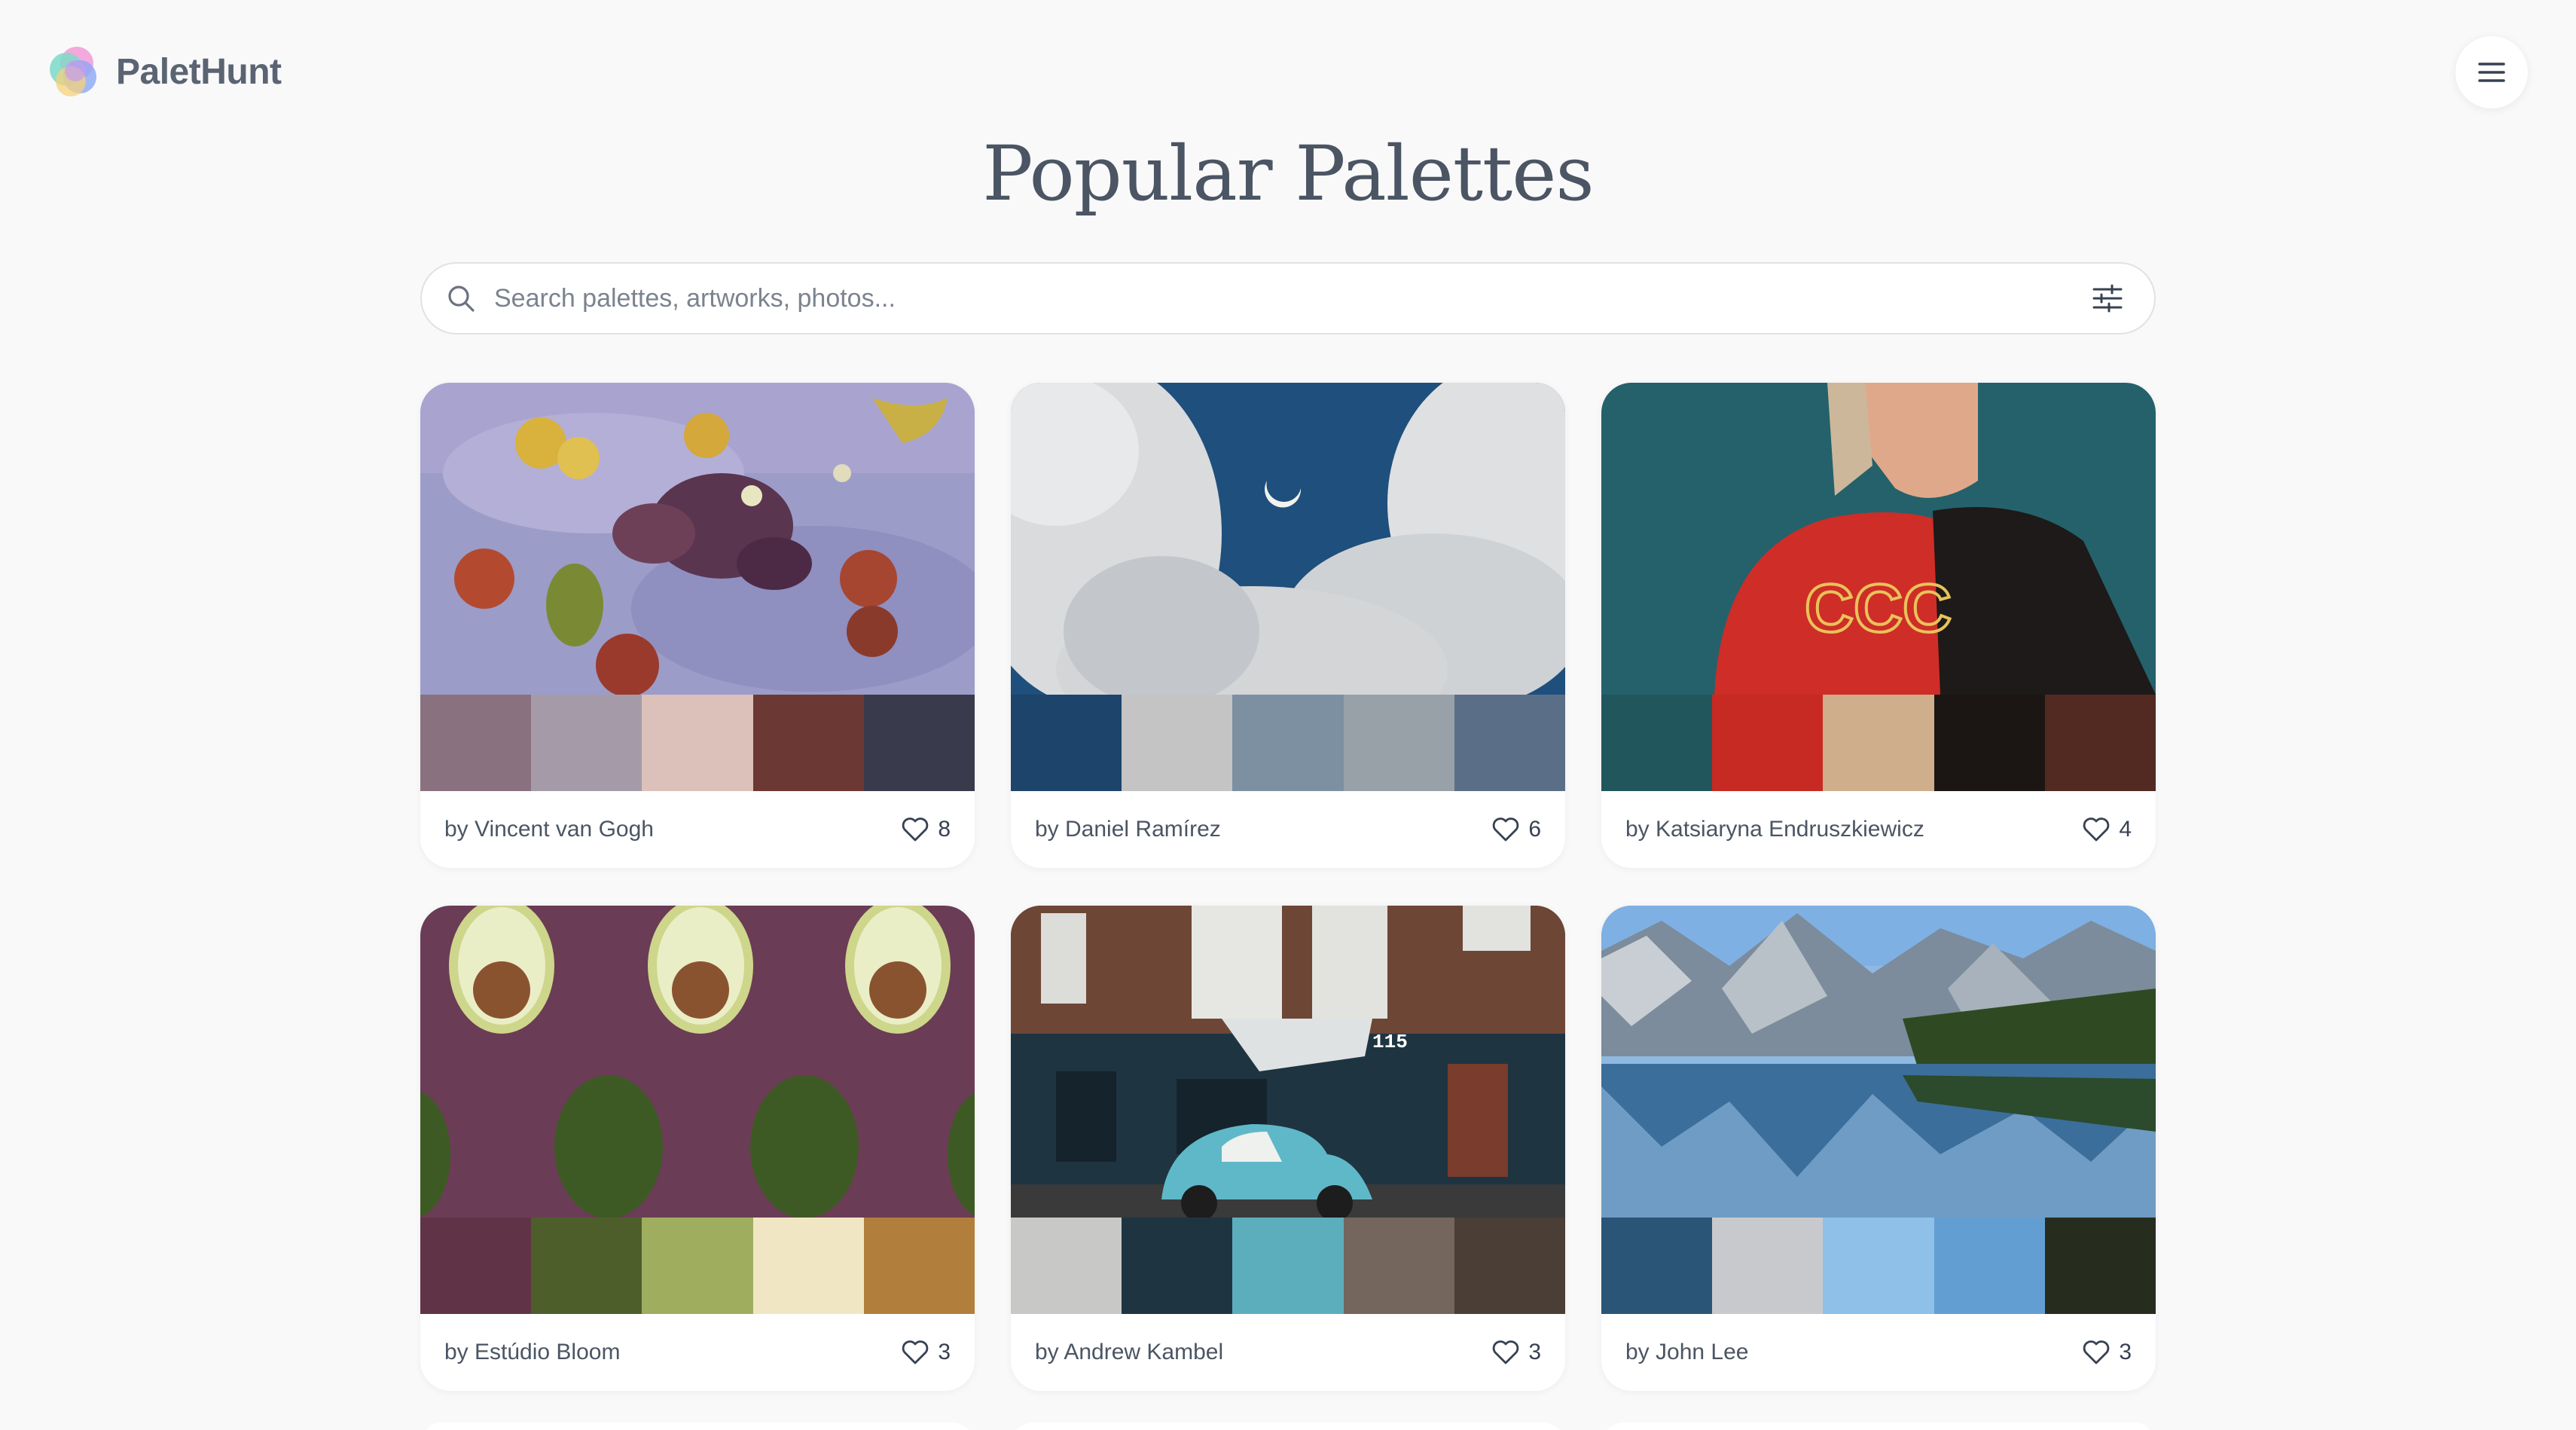  What do you see at coordinates (1775, 829) in the screenshot?
I see `author-name: by Katsiaryna Endruszkiewicz` at bounding box center [1775, 829].